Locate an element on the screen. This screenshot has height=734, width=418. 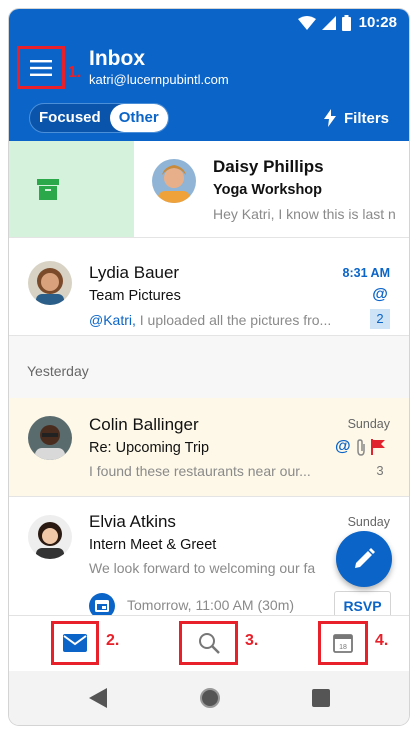
signal-icon is located at coordinates (329, 23).